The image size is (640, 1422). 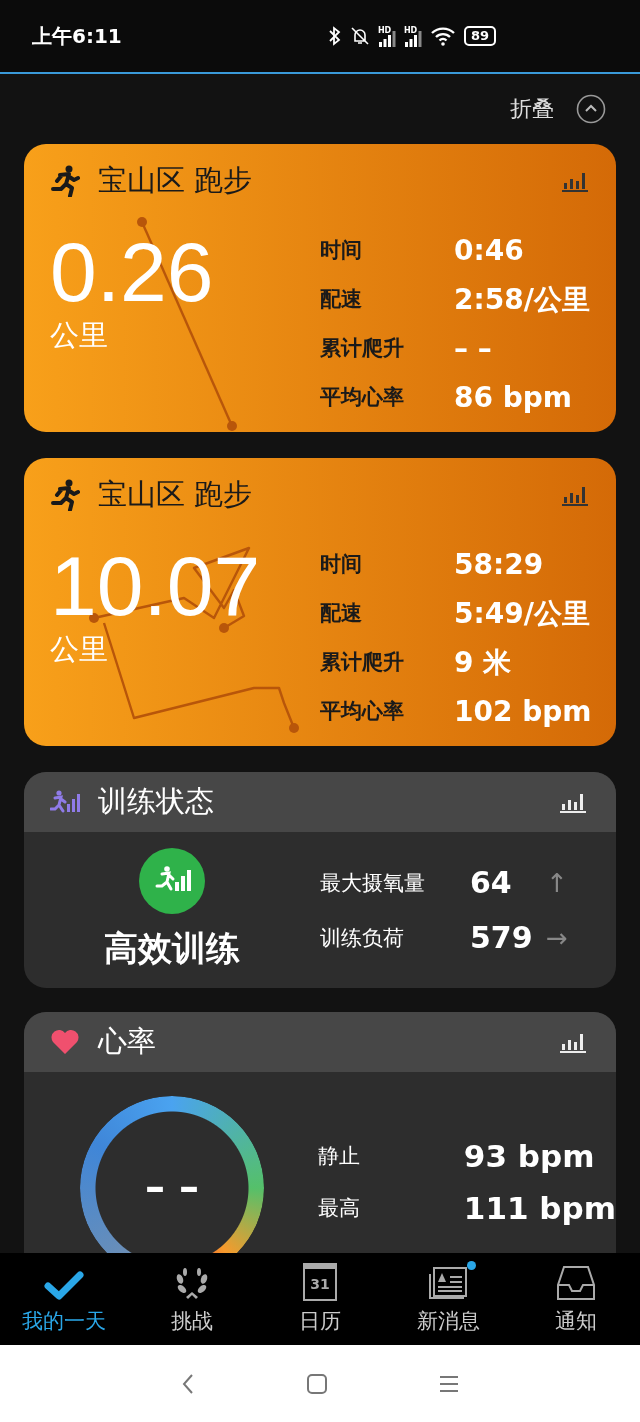 I want to click on metric-value: 64, so click(x=491, y=882).